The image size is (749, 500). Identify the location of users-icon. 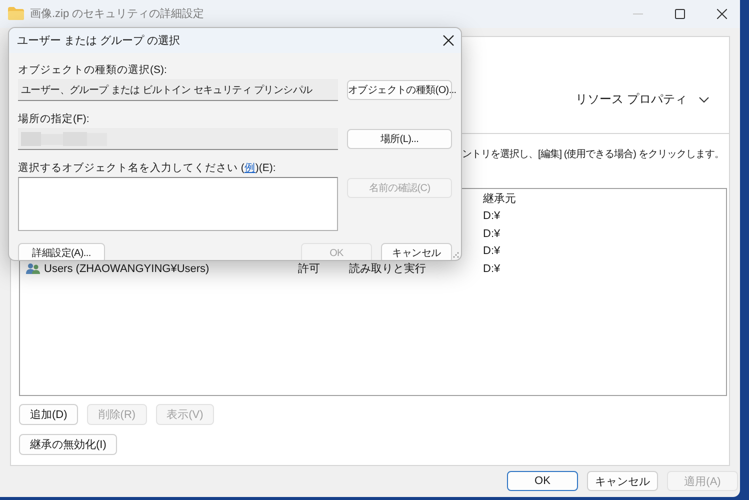
(33, 268).